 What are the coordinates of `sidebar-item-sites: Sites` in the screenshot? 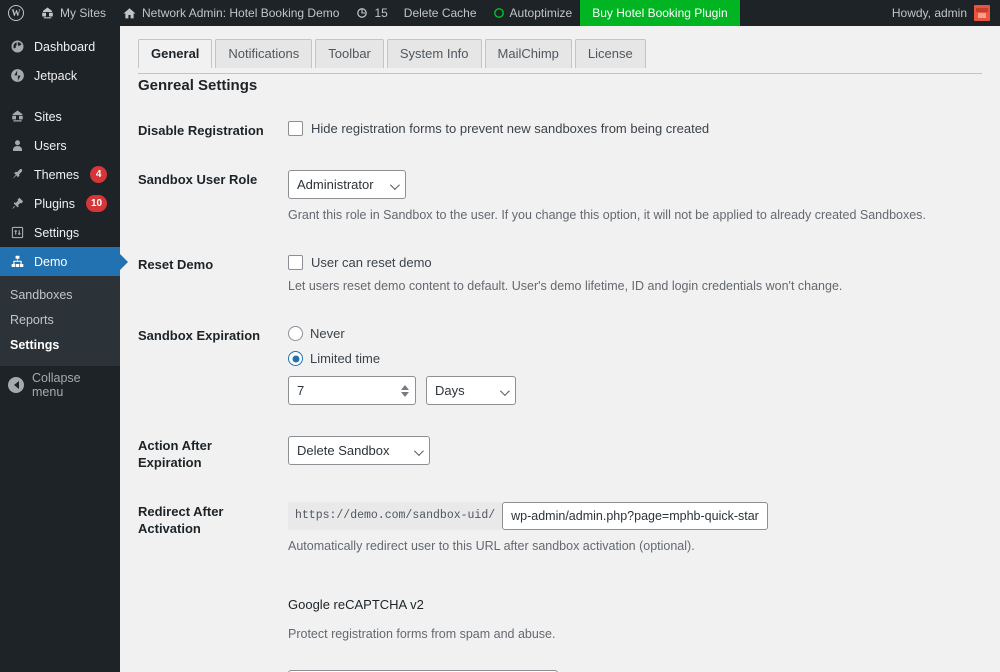 It's located at (60, 116).